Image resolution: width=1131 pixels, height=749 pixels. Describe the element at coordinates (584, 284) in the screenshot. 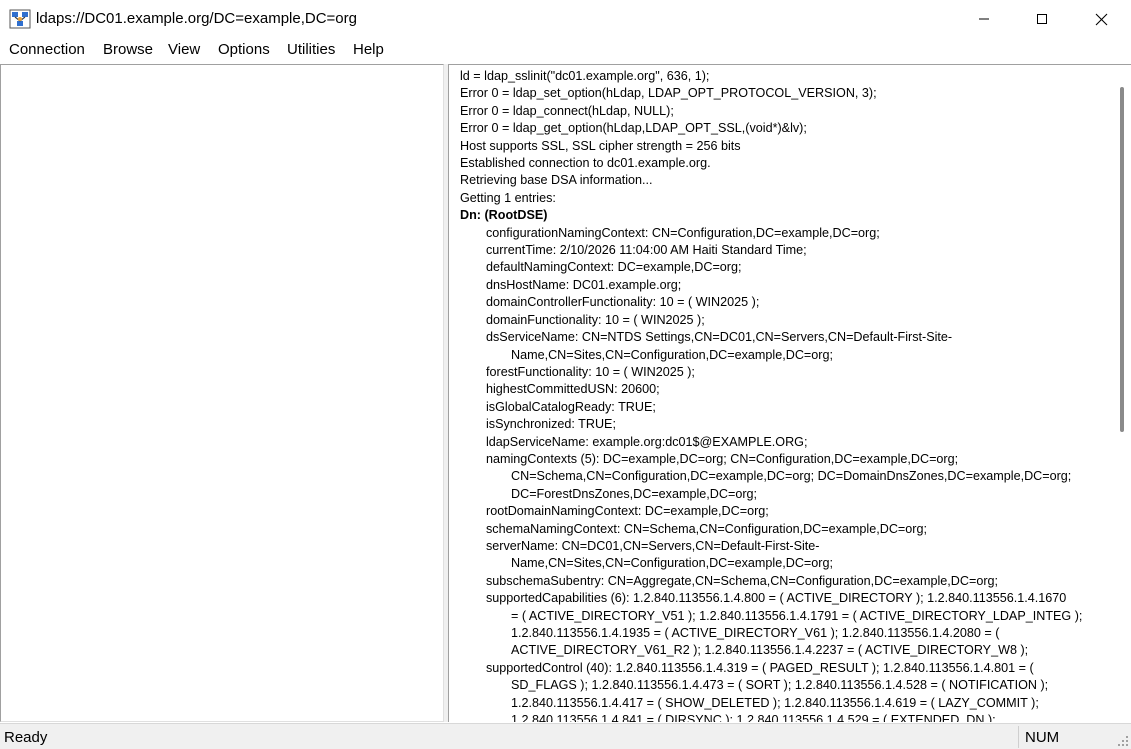

I see `output-attribute-line: dnsHostName: DC01.example.org;` at that location.